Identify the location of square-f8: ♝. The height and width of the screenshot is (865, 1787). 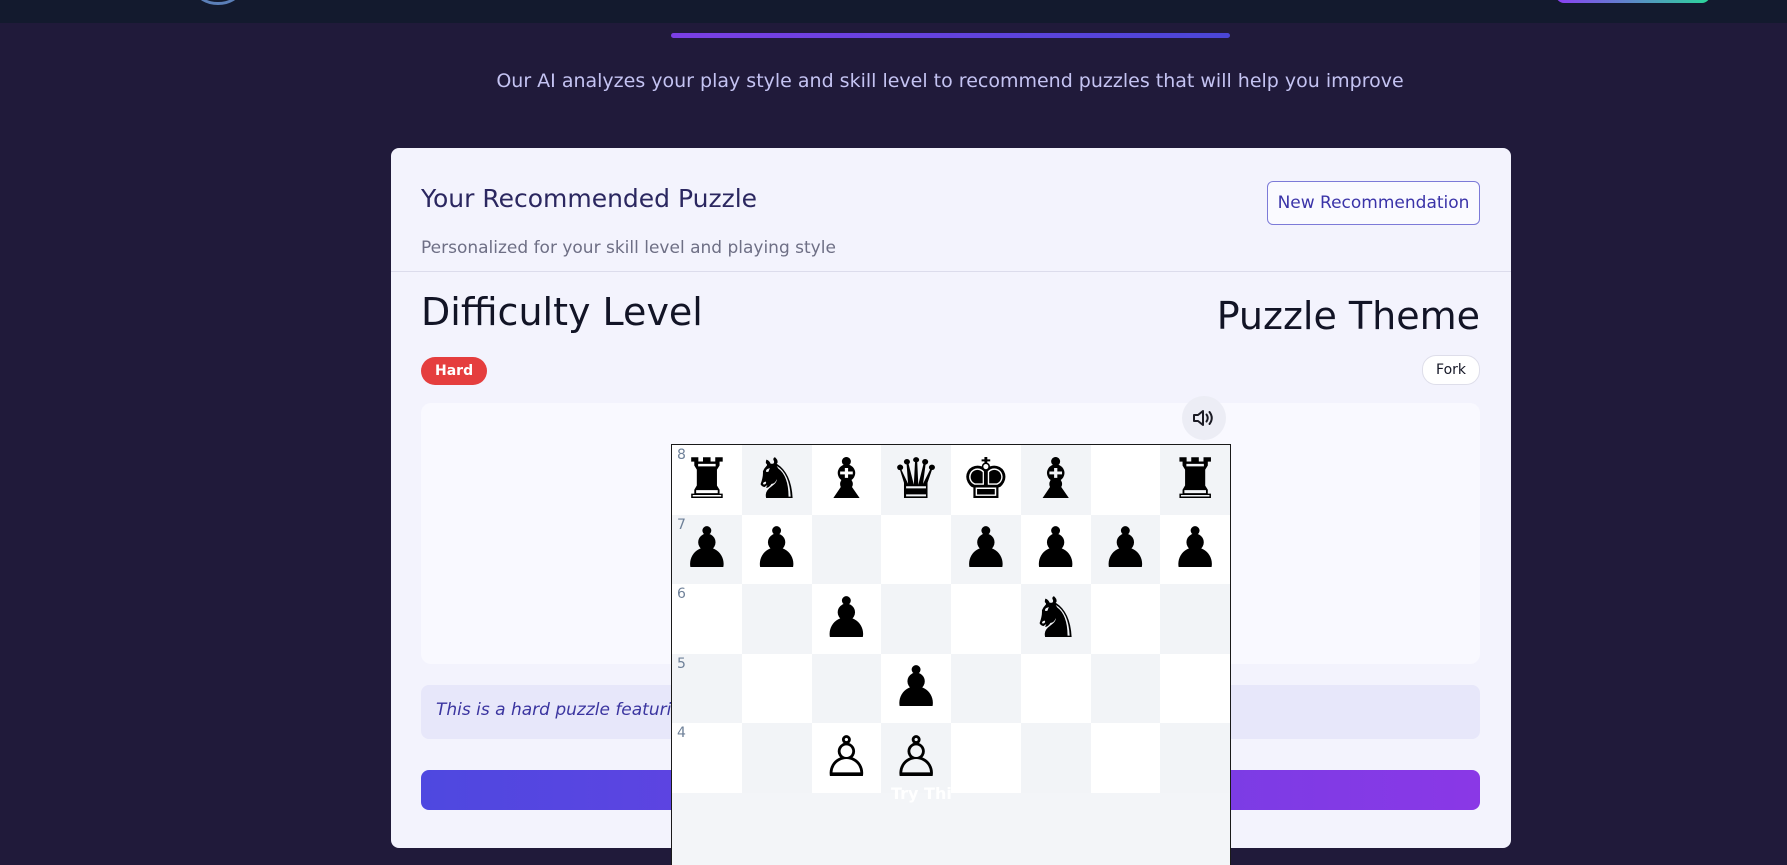
(1055, 480).